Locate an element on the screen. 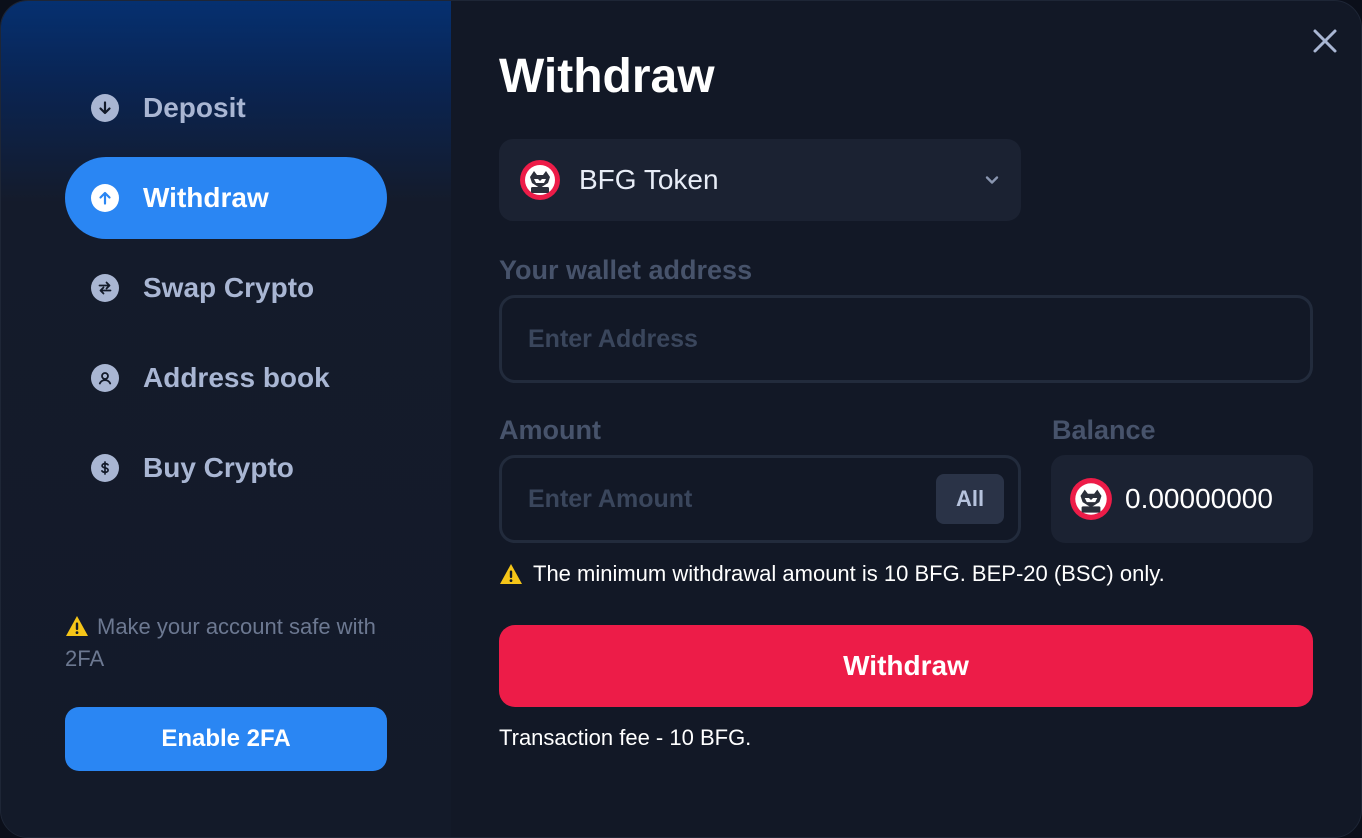 This screenshot has width=1362, height=838. page-title: Withdraw is located at coordinates (607, 76).